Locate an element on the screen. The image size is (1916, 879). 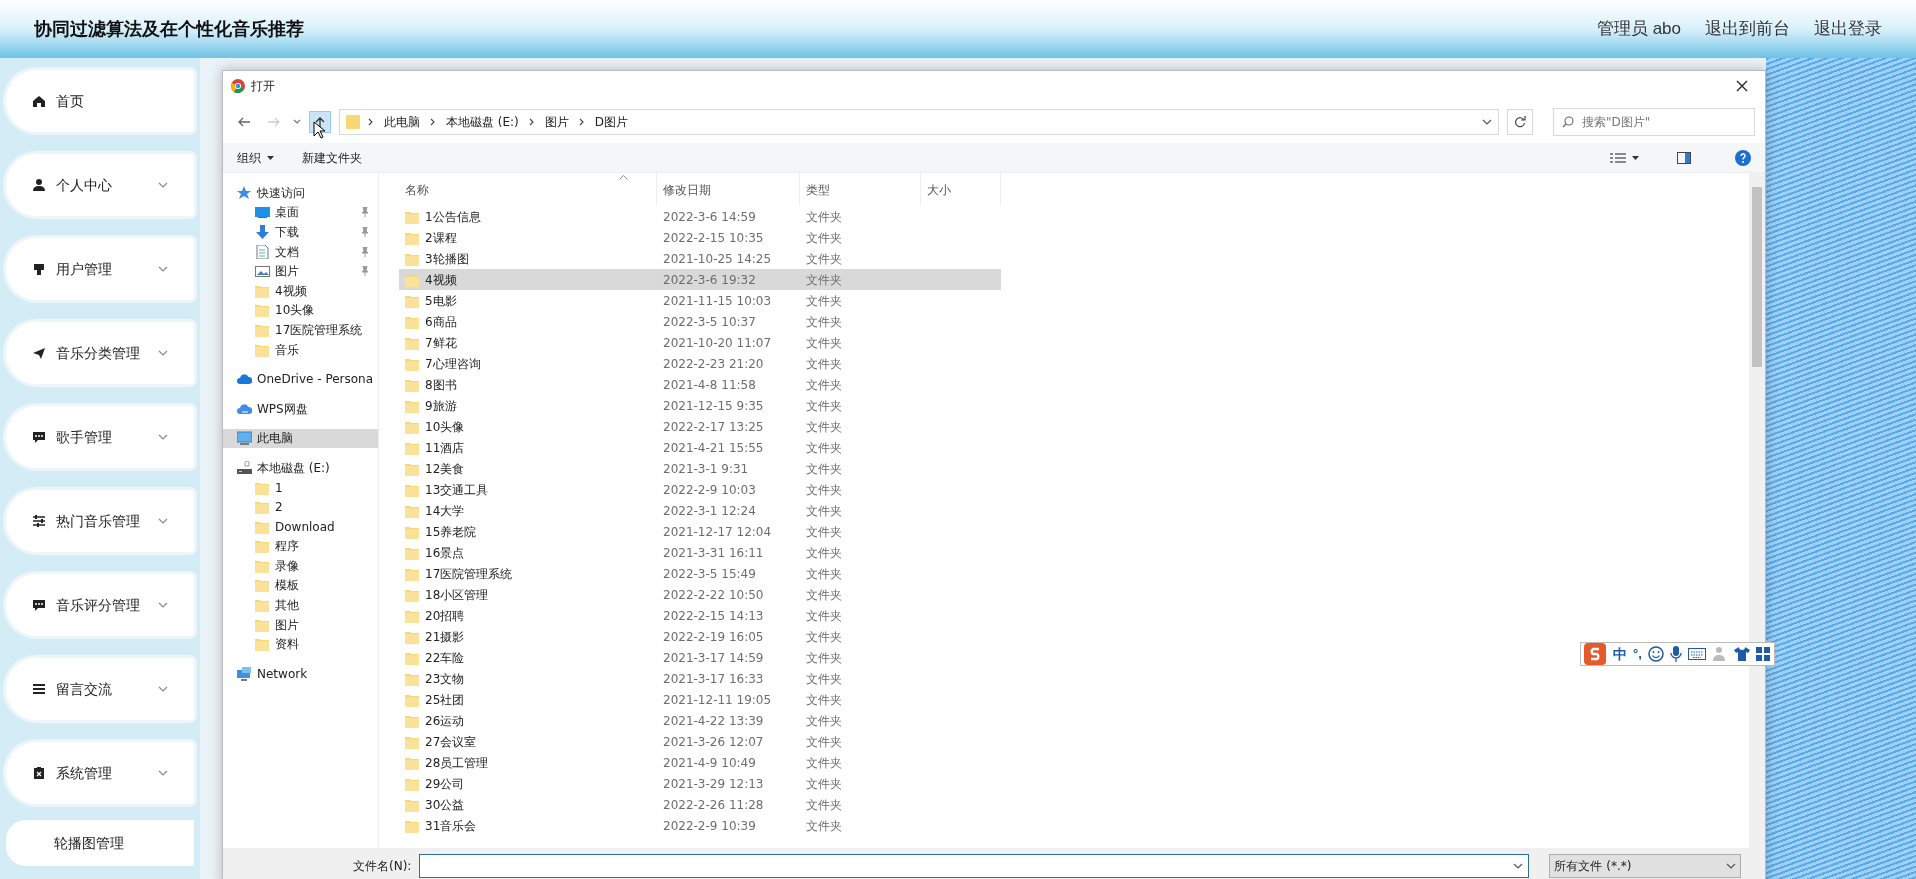
toolbar-button: 新建文件夹 is located at coordinates (332, 157).